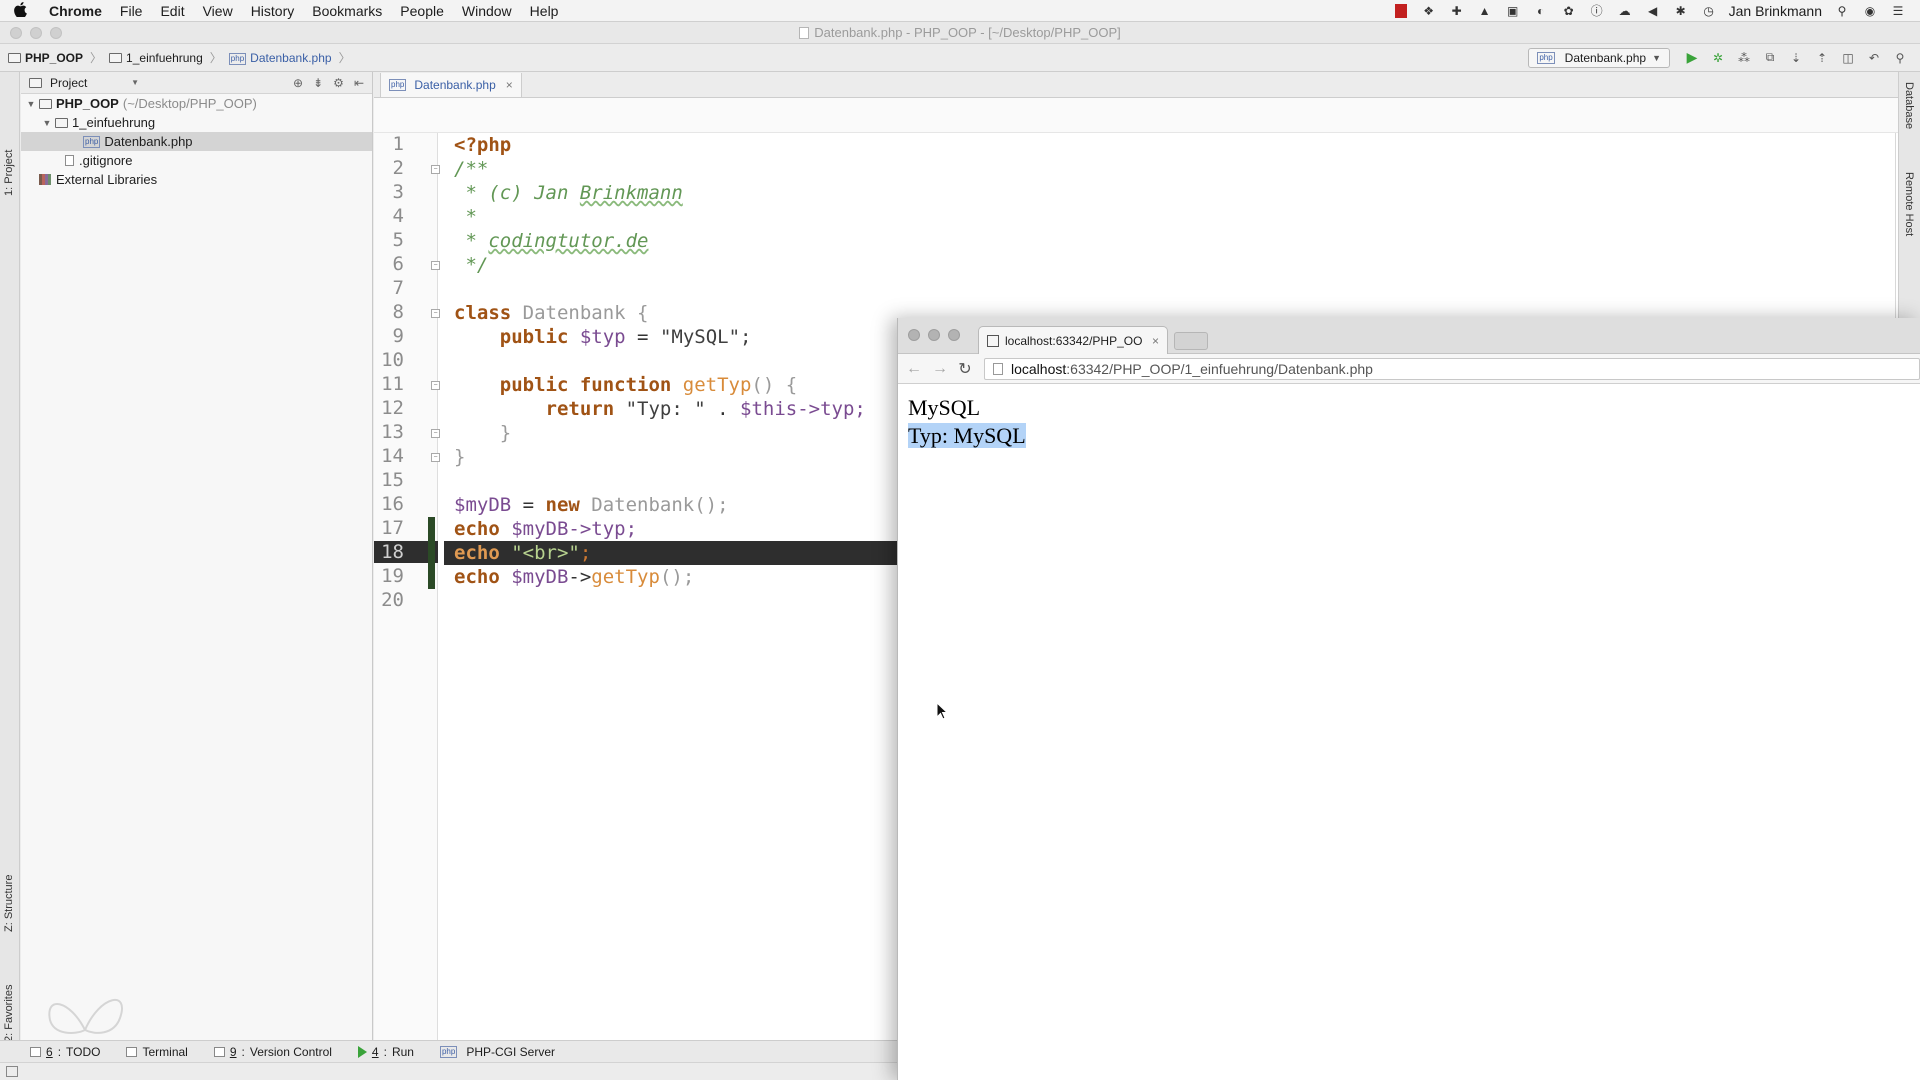 The width and height of the screenshot is (1920, 1080). Describe the element at coordinates (131, 11) in the screenshot. I see `menu-file: File` at that location.